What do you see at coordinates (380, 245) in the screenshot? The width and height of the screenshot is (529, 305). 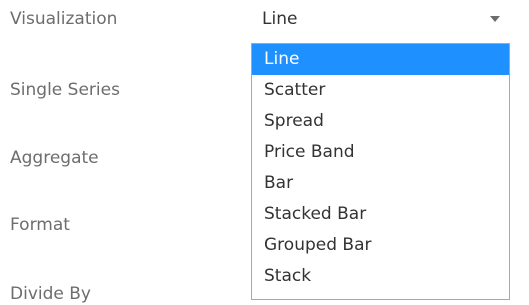 I see `dropdown-option-grouped-bar: Grouped Bar` at bounding box center [380, 245].